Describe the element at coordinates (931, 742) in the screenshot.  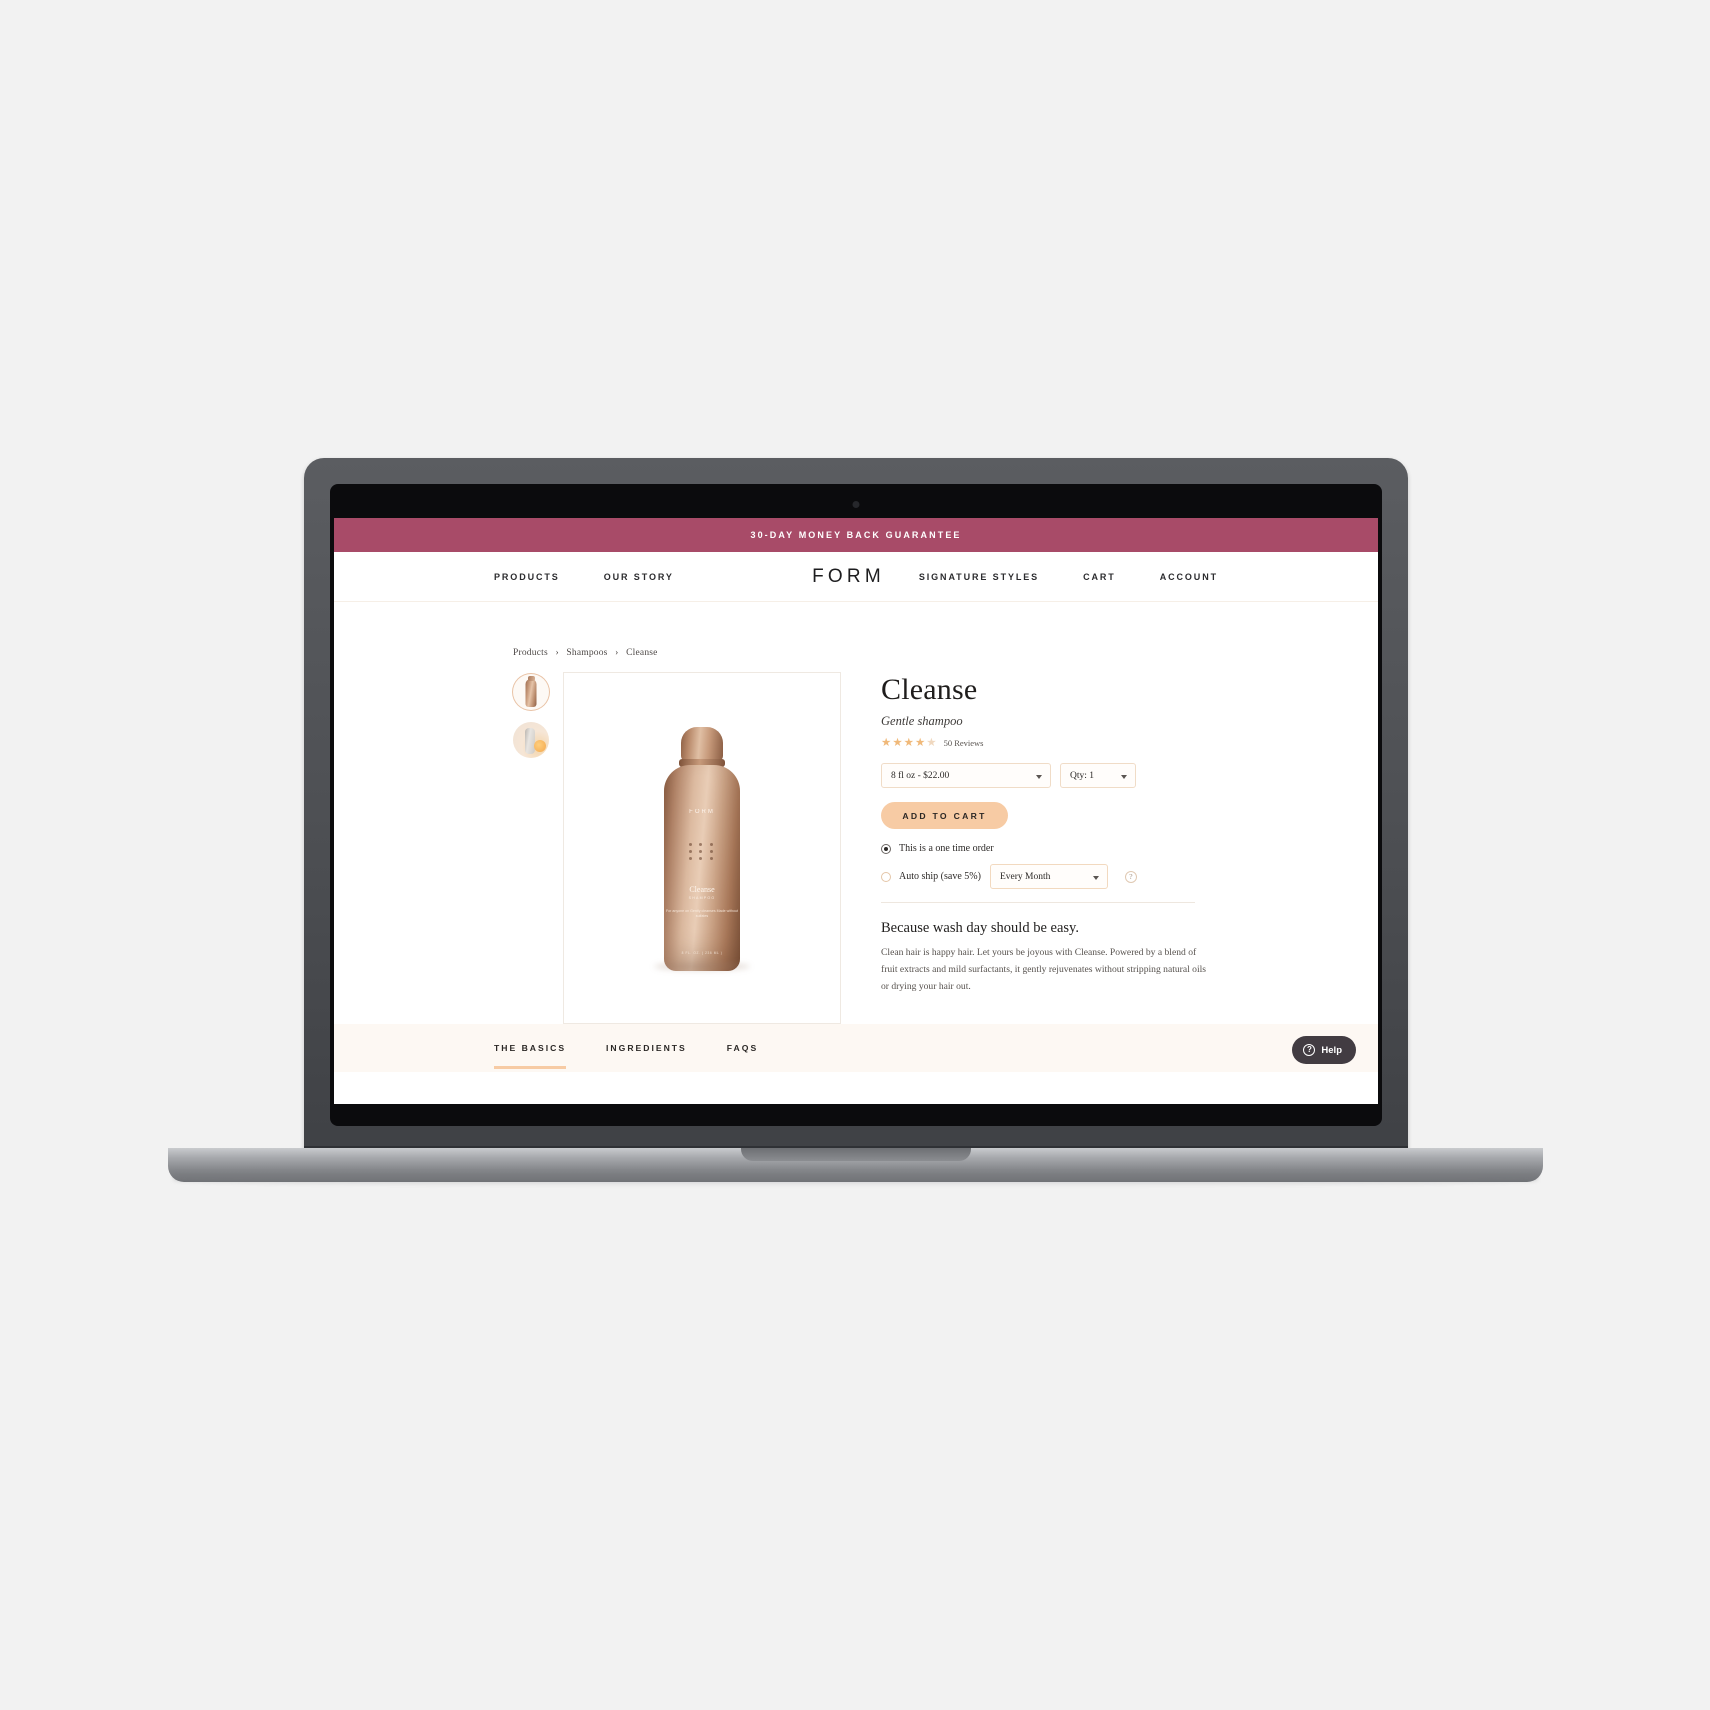
I see `star-half-icon: ★` at that location.